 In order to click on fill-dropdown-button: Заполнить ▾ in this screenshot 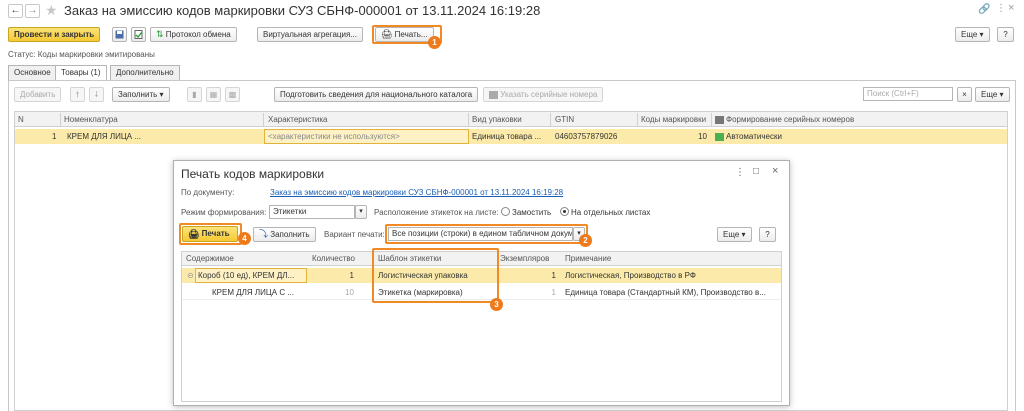, I will do `click(141, 94)`.